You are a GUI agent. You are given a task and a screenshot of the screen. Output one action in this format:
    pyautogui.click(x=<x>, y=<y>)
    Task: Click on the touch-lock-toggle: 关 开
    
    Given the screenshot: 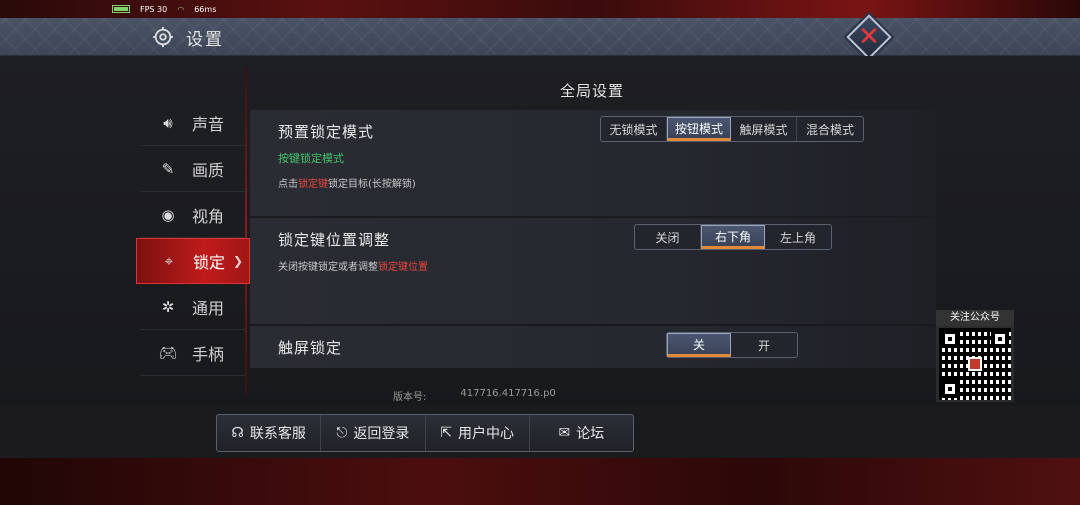 What is the action you would take?
    pyautogui.click(x=732, y=345)
    